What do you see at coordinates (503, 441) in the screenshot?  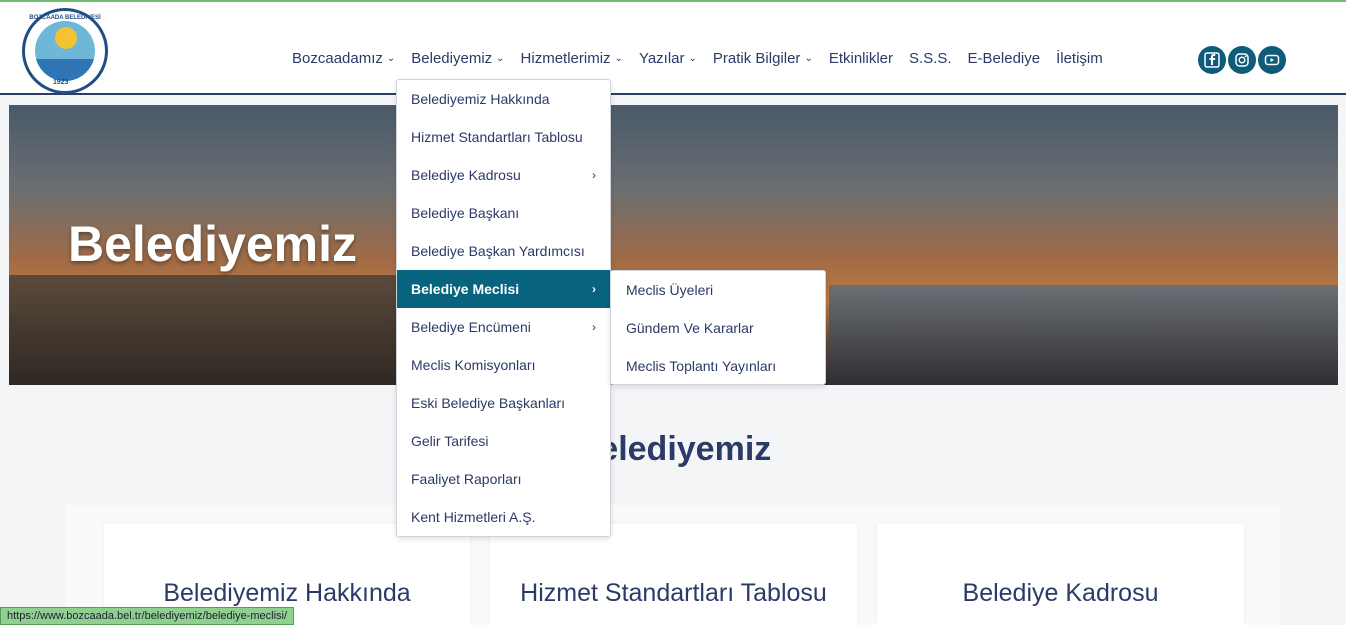 I see `menu-item: Gelir Tarifesi` at bounding box center [503, 441].